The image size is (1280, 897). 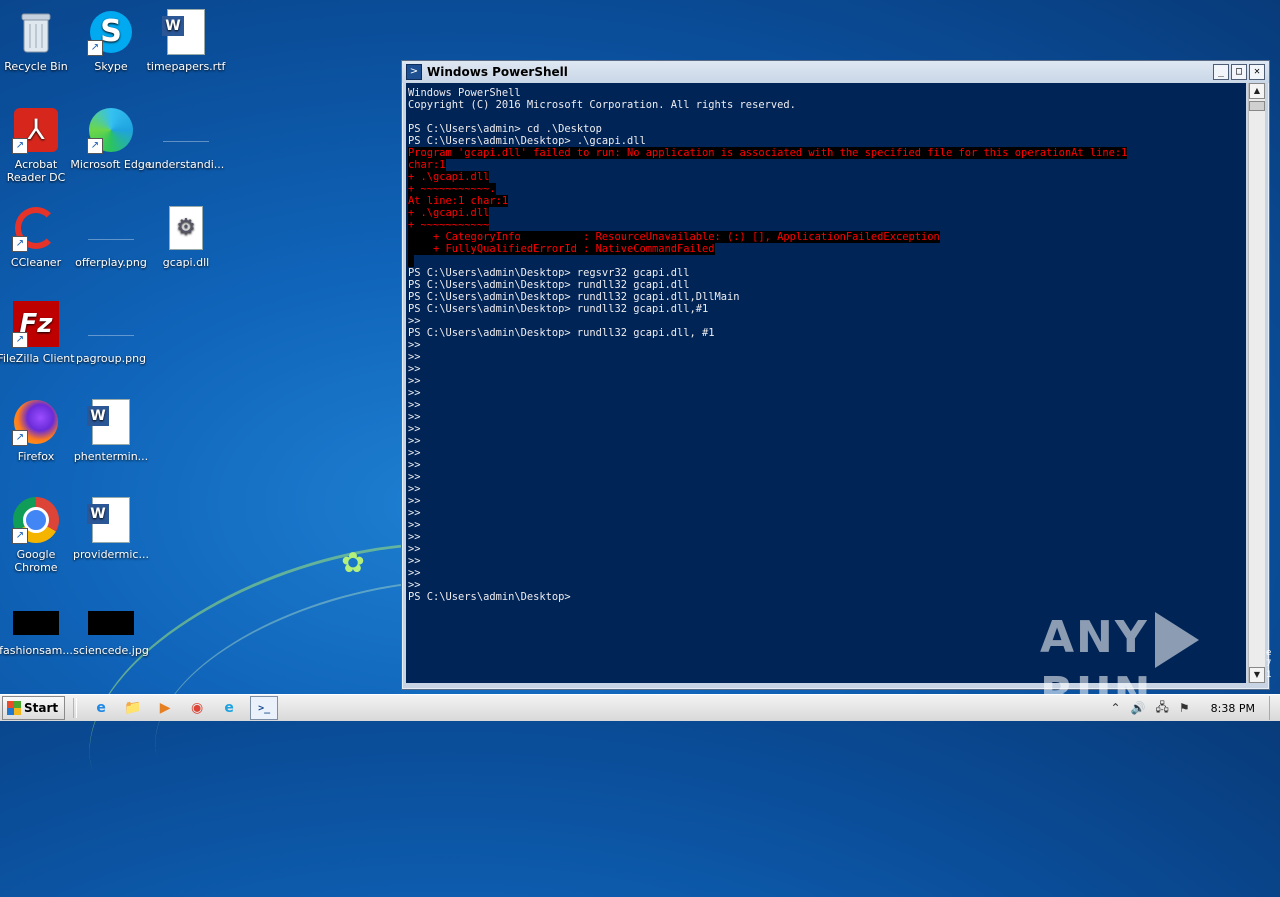 I want to click on desktop-icon-label: CCleaner, so click(x=36, y=262).